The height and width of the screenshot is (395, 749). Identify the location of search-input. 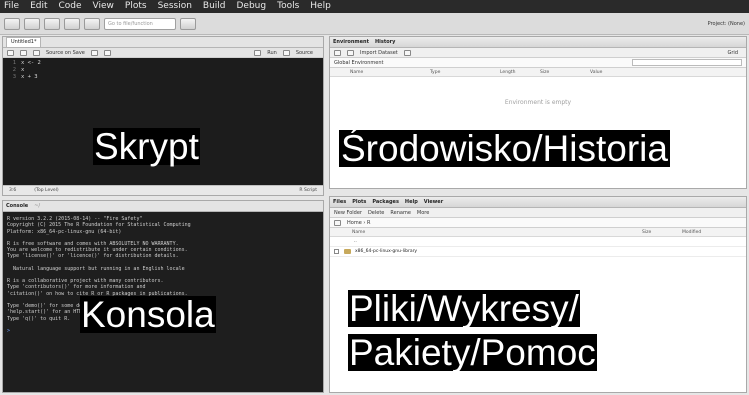
(687, 62).